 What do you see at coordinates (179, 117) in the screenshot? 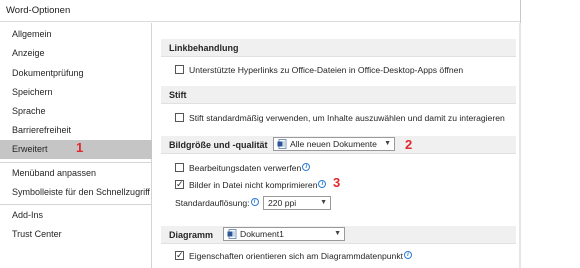
I see `pen-checkbox` at bounding box center [179, 117].